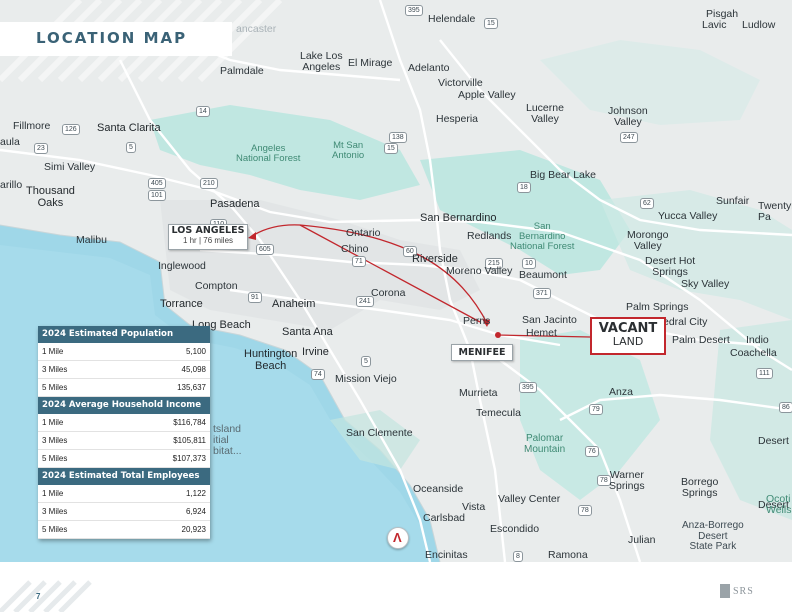 The height and width of the screenshot is (612, 792). Describe the element at coordinates (743, 591) in the screenshot. I see `srs-logo-text: SRS` at that location.